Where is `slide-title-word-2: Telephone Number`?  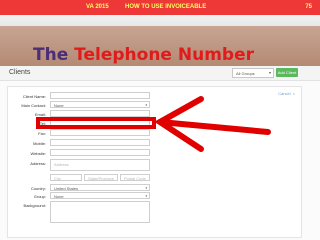 slide-title-word-2: Telephone Number is located at coordinates (164, 55).